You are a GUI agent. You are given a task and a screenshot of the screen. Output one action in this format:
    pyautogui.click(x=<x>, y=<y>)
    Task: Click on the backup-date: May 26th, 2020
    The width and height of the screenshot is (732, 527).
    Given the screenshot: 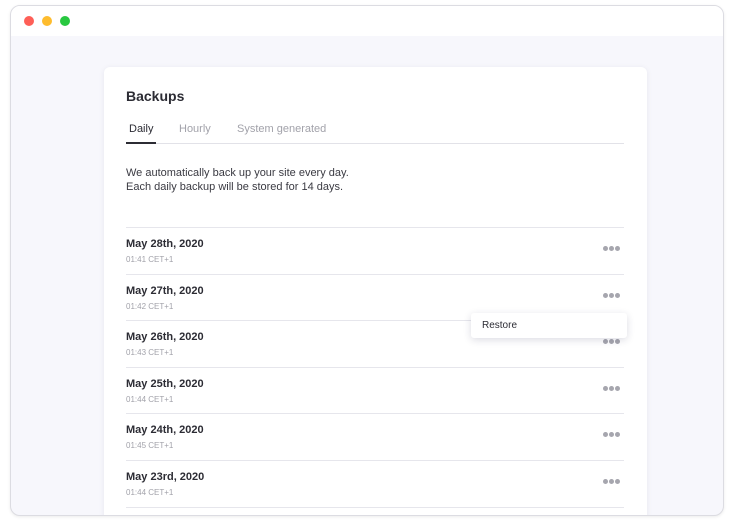 What is the action you would take?
    pyautogui.click(x=165, y=337)
    